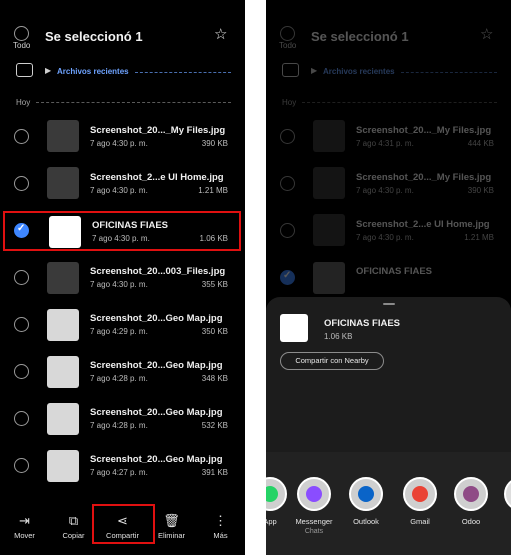 This screenshot has height=555, width=511. Describe the element at coordinates (73, 530) in the screenshot. I see `copy-button: ⧉ Copiar` at that location.